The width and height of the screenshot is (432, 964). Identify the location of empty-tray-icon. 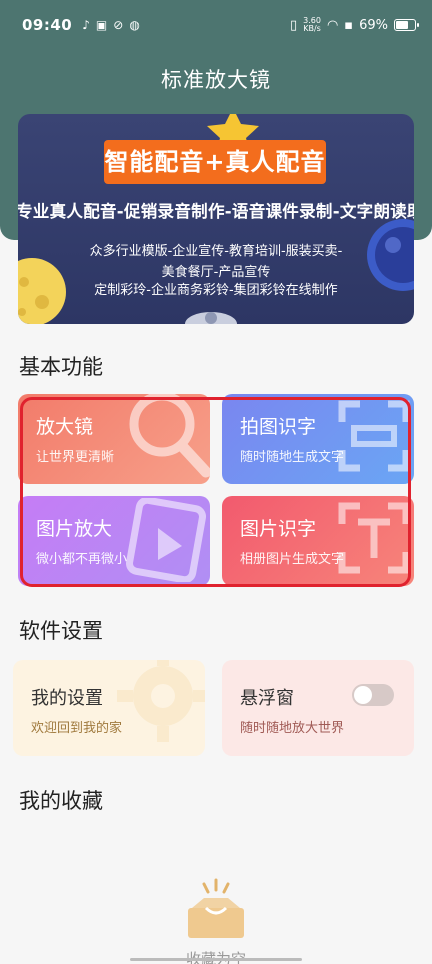
(216, 908).